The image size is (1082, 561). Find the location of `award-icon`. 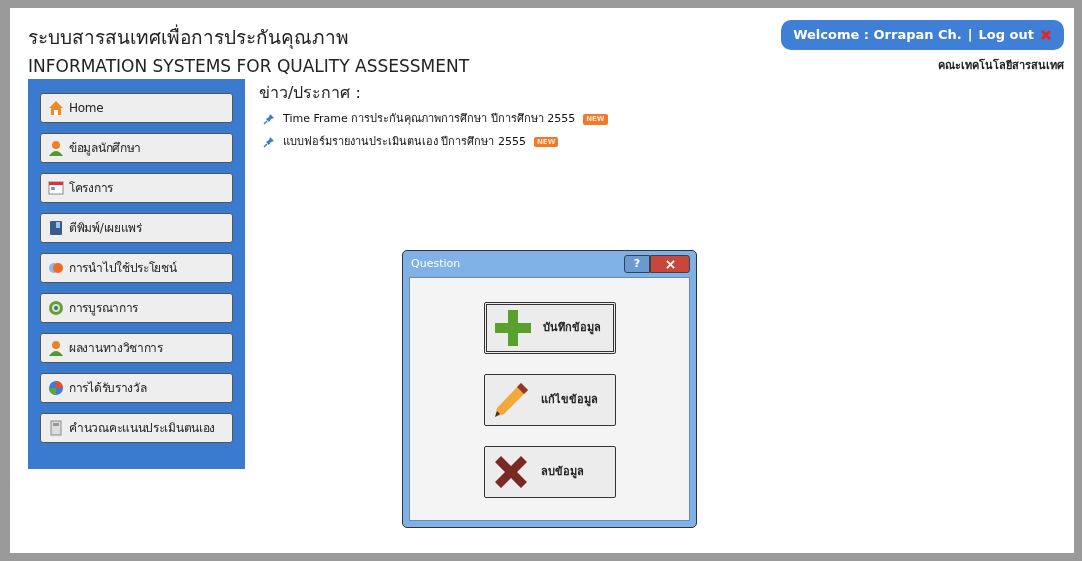

award-icon is located at coordinates (56, 388).